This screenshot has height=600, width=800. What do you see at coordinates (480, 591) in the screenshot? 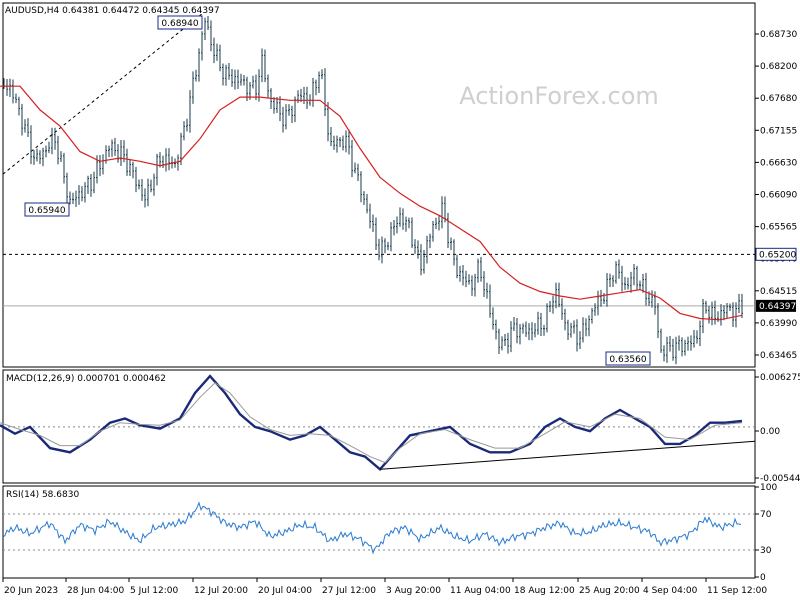
I see `xtick-label: 11 Aug 04:00` at bounding box center [480, 591].